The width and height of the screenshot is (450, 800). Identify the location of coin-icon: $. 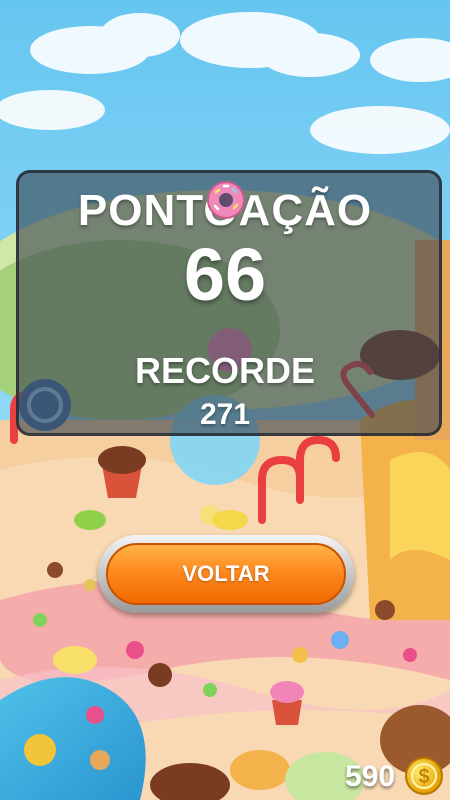
(424, 776).